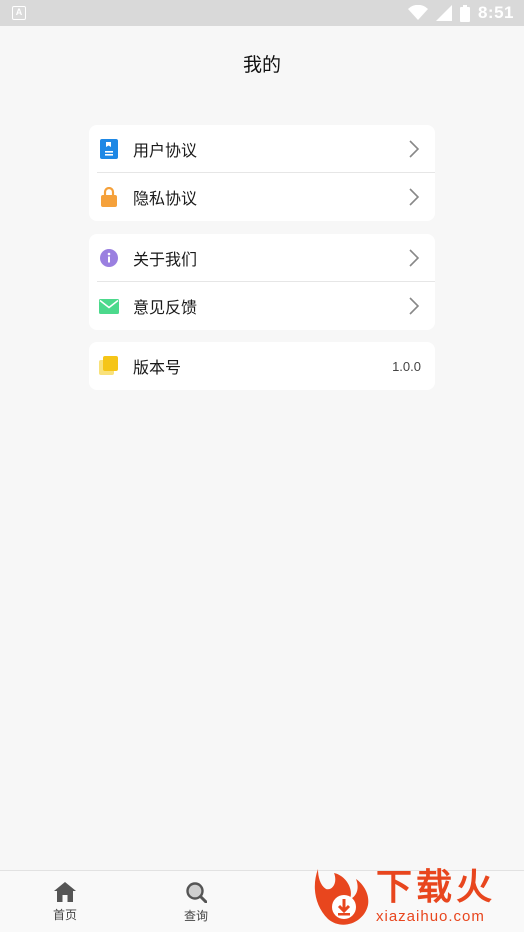 This screenshot has height=932, width=524. What do you see at coordinates (341, 897) in the screenshot?
I see `flame-logo-icon` at bounding box center [341, 897].